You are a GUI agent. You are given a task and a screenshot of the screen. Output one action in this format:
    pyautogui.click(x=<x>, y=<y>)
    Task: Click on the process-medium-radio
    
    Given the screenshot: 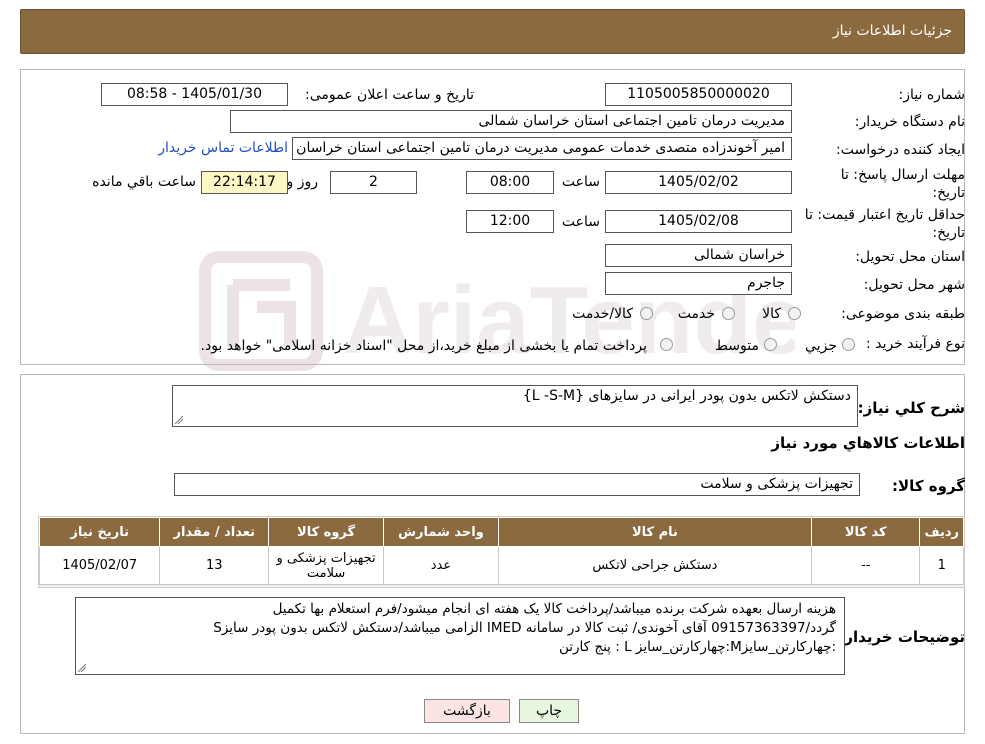 What is the action you would take?
    pyautogui.click(x=770, y=344)
    